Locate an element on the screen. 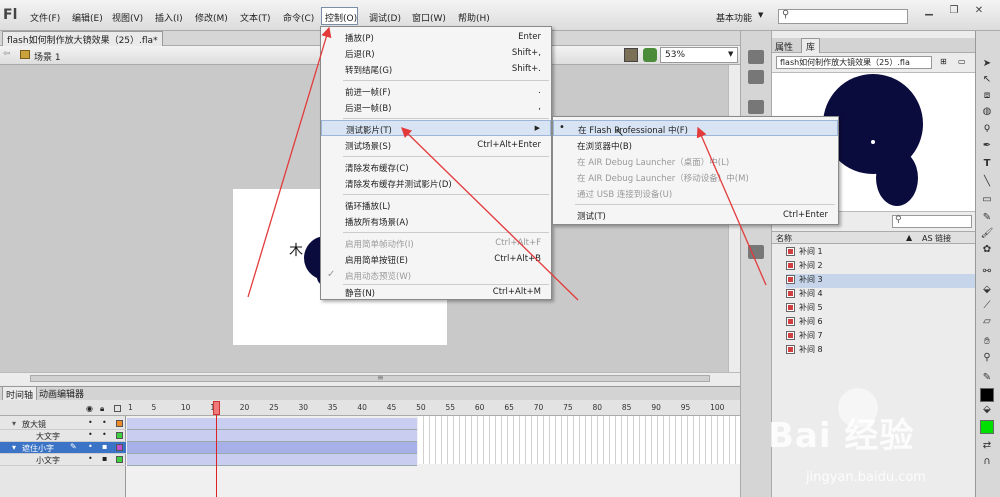 The width and height of the screenshot is (1000, 497). edit-scene-icon is located at coordinates (631, 55).